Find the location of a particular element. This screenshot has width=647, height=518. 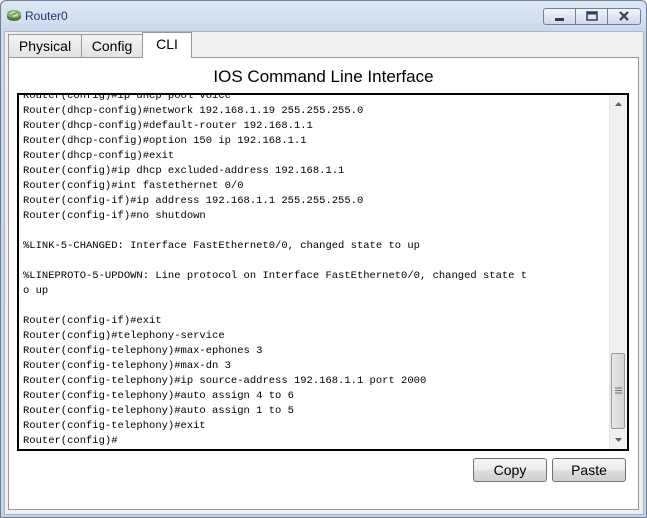

scroll-down-arrow is located at coordinates (618, 440).